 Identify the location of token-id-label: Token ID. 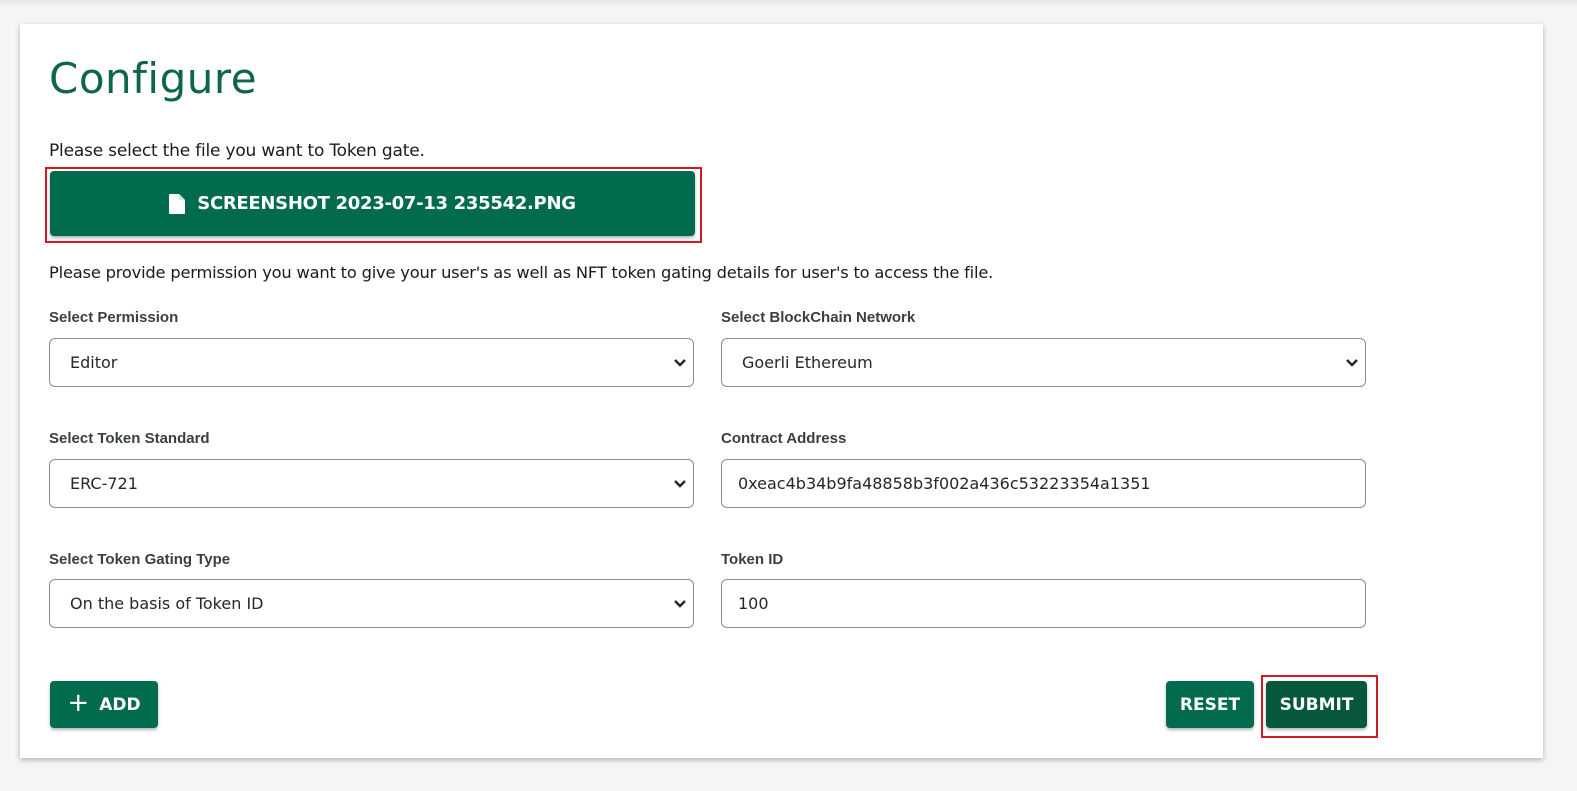
(752, 559).